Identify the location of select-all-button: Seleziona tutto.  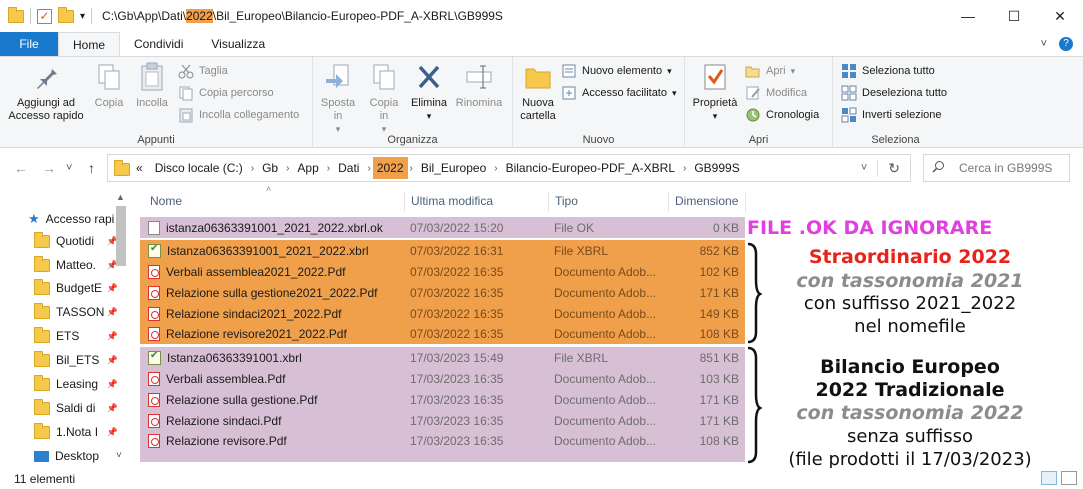
(888, 71).